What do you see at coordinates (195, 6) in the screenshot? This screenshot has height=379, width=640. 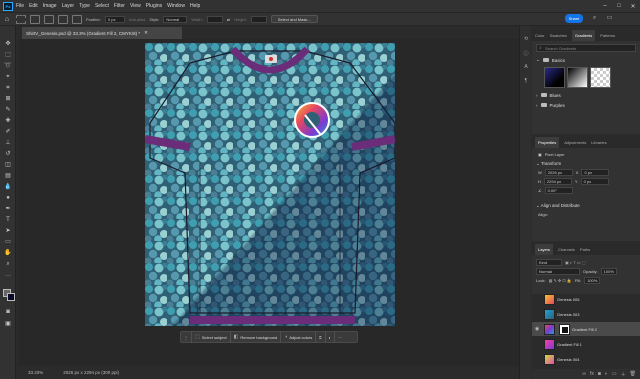 I see `menu-help: Help` at bounding box center [195, 6].